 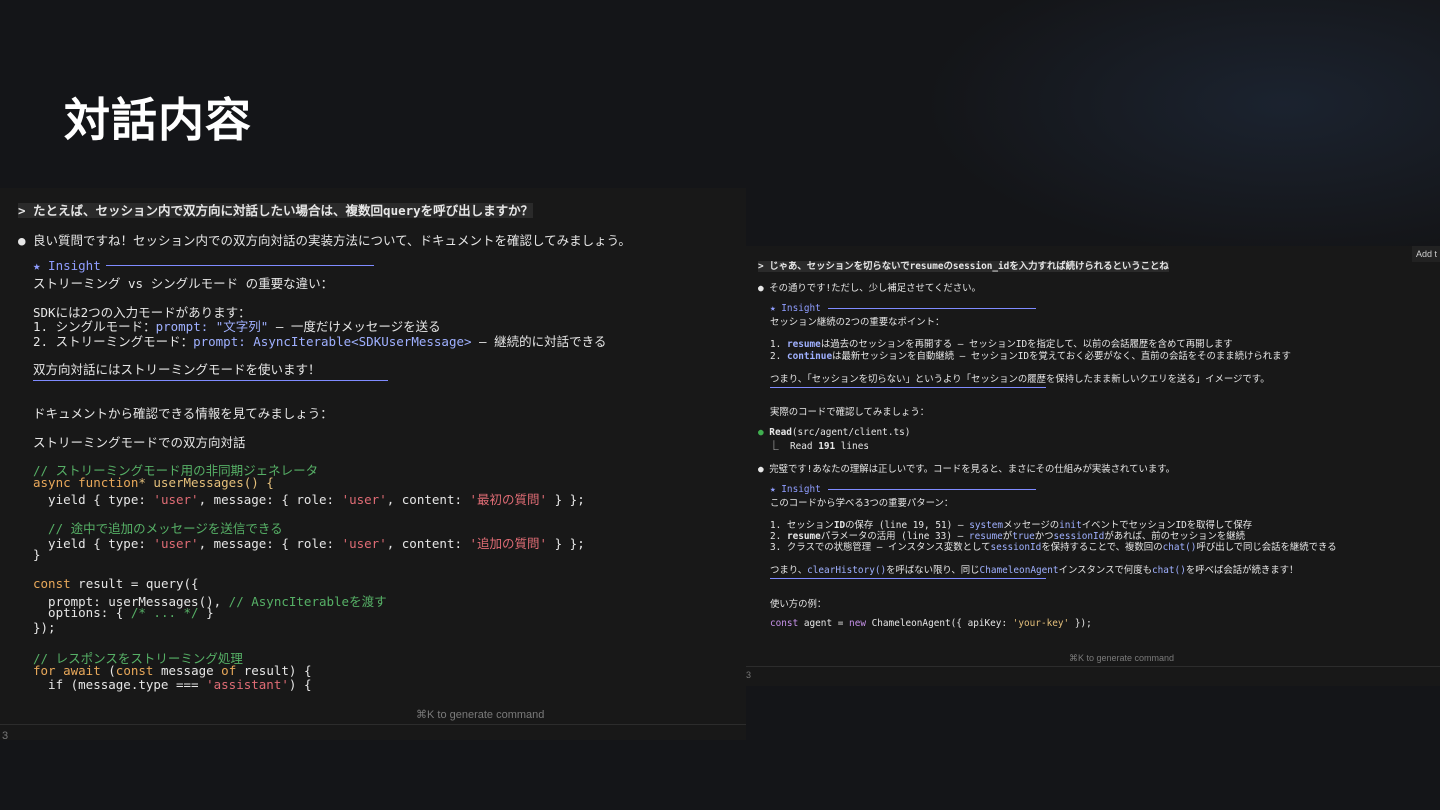 I want to click on code-line: }, so click(x=37, y=554).